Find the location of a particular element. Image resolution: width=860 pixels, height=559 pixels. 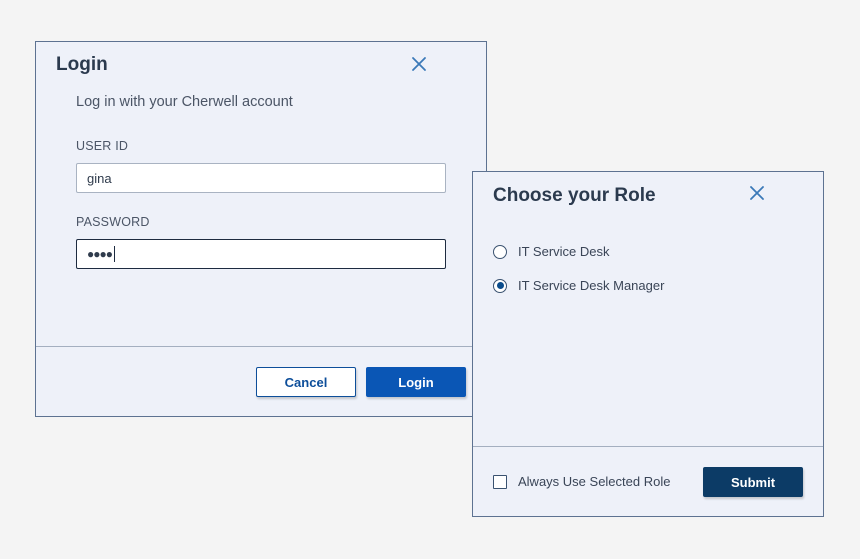

role-title: Choose your Role is located at coordinates (574, 195).